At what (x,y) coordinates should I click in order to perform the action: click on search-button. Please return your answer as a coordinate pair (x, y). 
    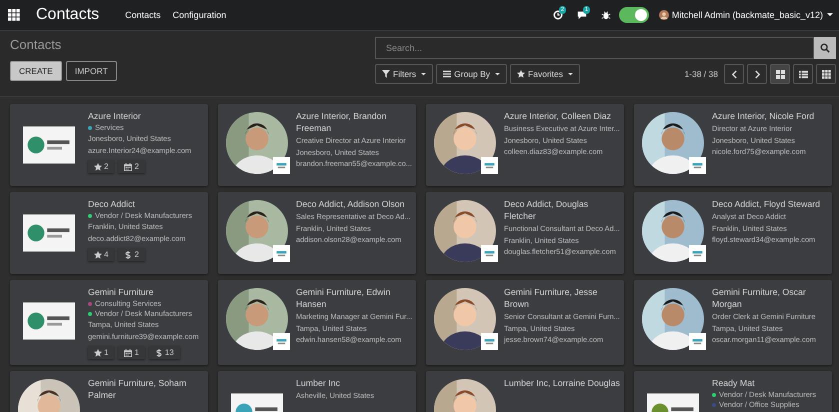
    Looking at the image, I should click on (825, 48).